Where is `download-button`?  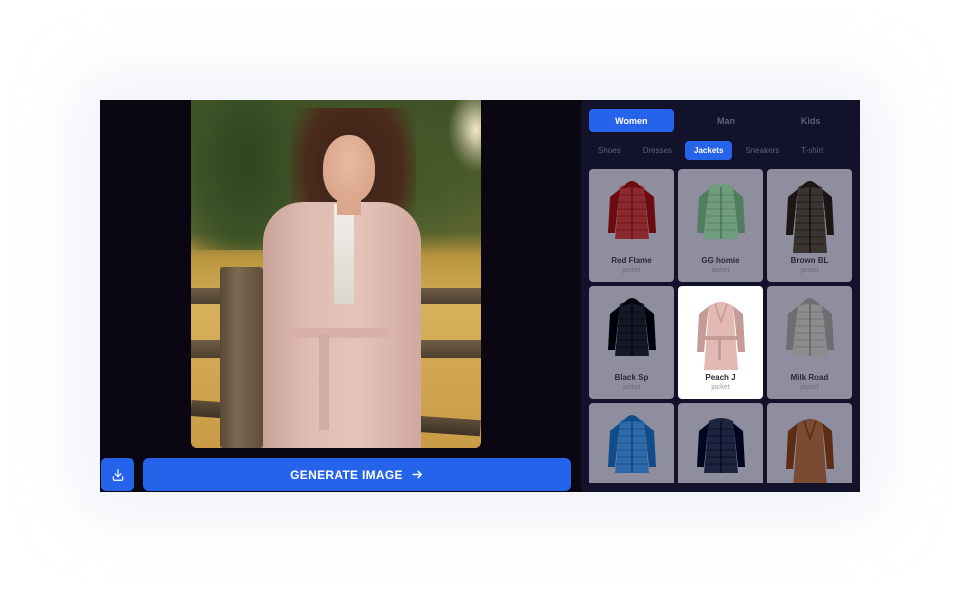 download-button is located at coordinates (117, 474).